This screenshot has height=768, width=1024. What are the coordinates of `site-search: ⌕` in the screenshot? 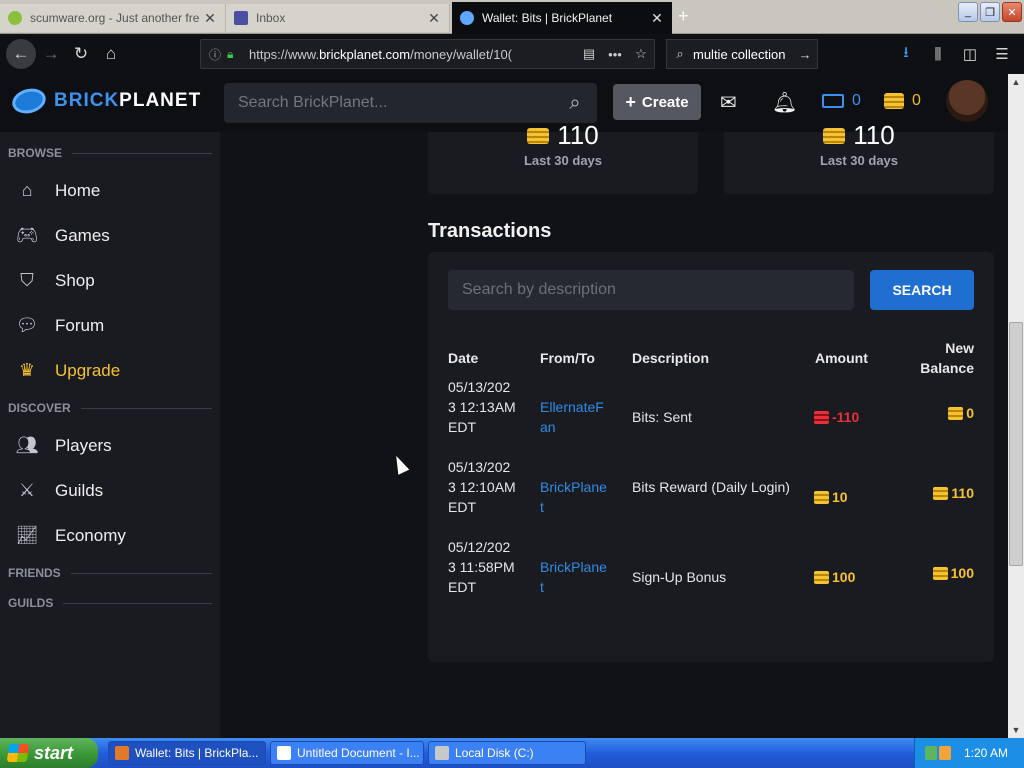 It's located at (410, 103).